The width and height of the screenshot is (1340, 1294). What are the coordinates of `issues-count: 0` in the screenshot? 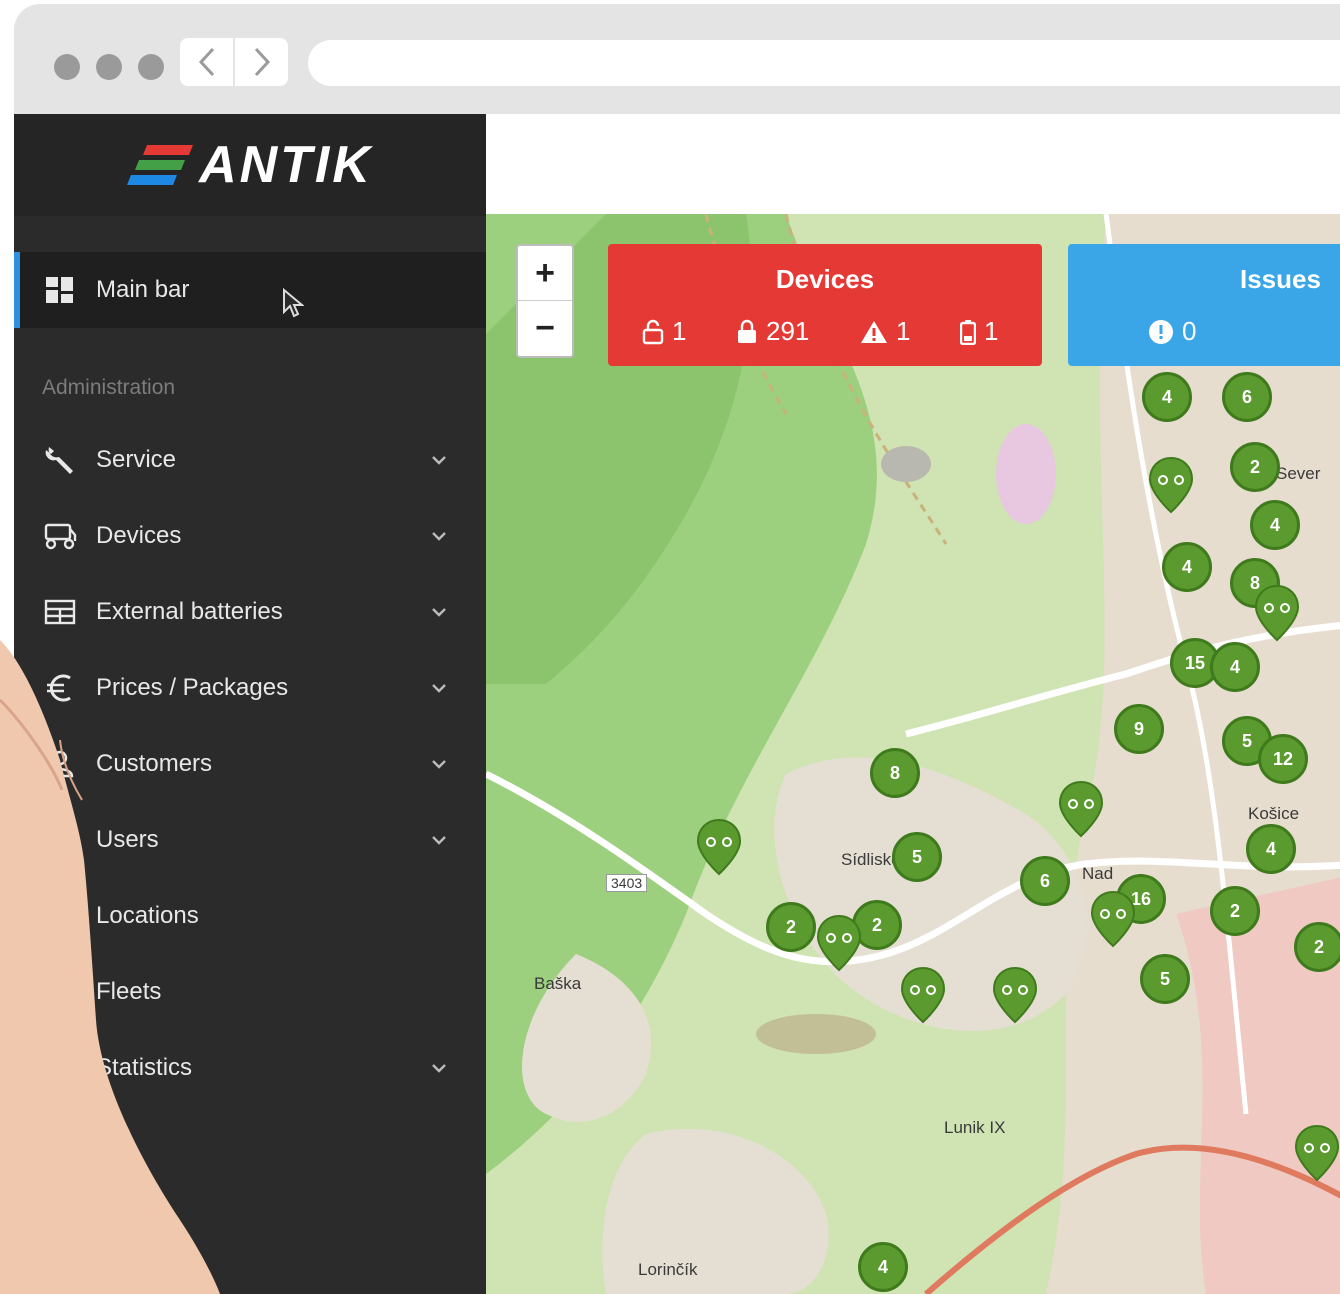 It's located at (1172, 331).